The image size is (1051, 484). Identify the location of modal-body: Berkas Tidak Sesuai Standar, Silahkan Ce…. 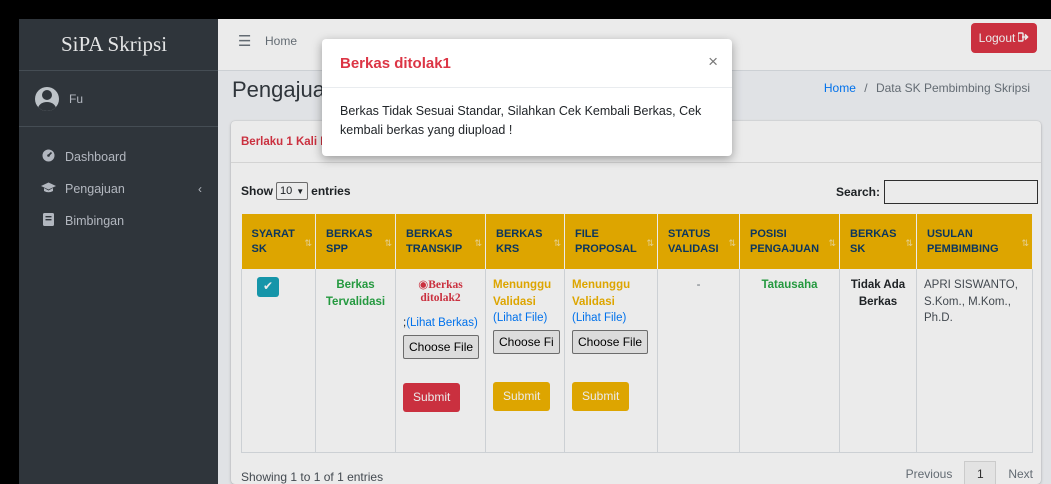
(521, 121).